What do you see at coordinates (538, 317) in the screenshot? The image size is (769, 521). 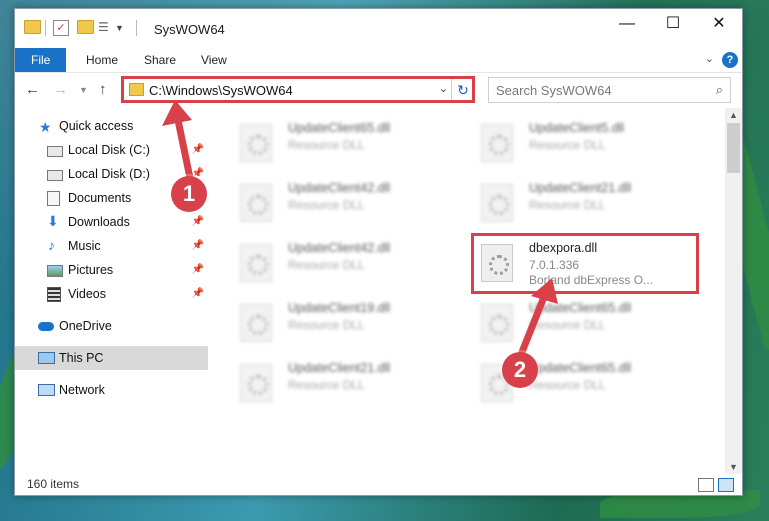 I see `arrow-to-file` at bounding box center [538, 317].